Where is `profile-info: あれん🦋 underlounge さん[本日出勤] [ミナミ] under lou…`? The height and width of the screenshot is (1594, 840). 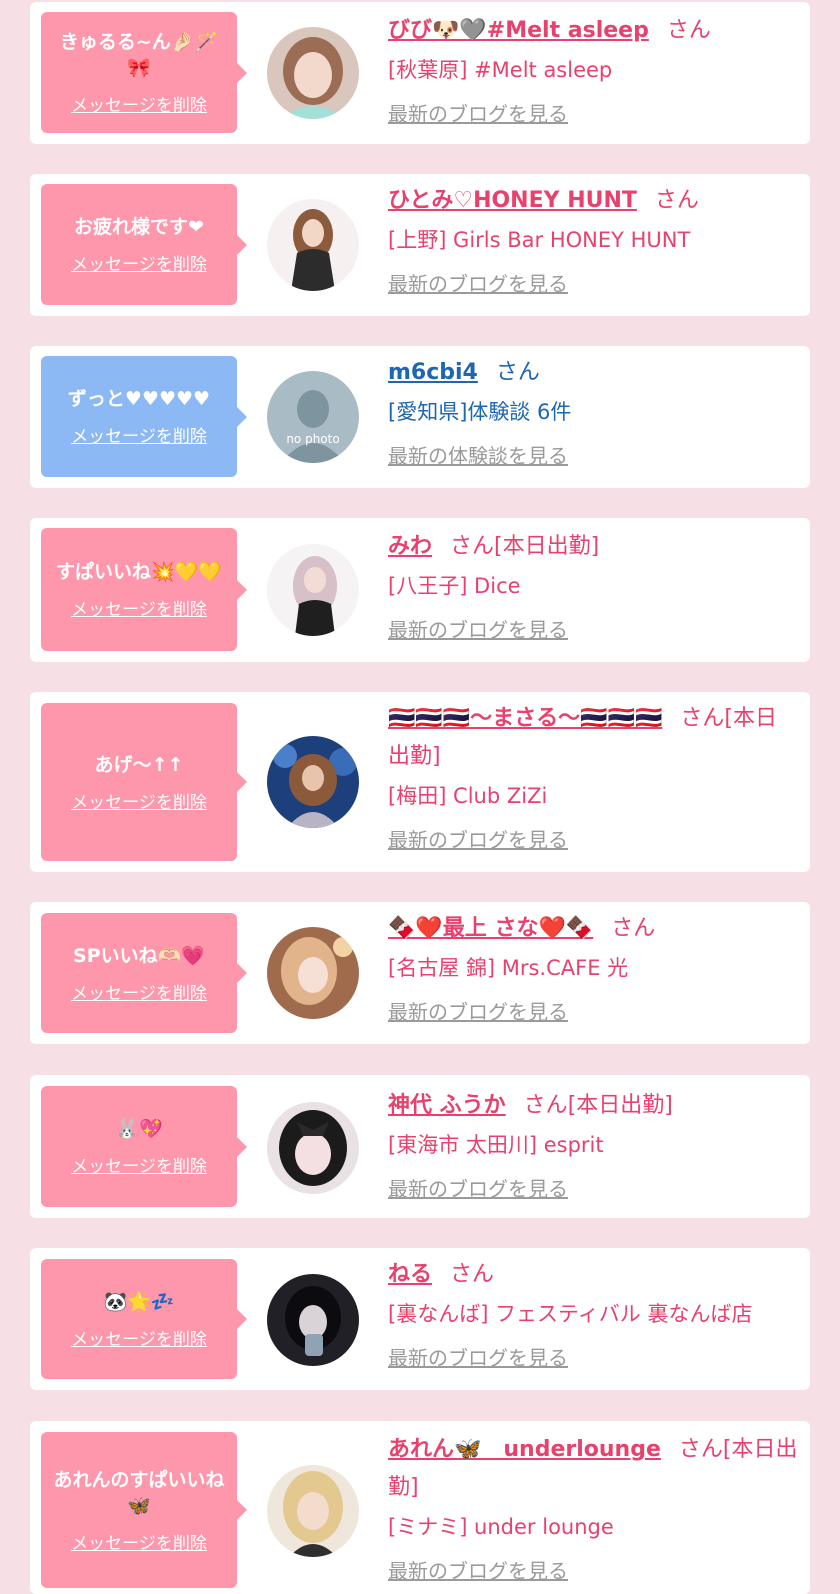
profile-info: あれん🦋 underlounge さん[本日出勤] [ミナミ] under lou… is located at coordinates (593, 1507).